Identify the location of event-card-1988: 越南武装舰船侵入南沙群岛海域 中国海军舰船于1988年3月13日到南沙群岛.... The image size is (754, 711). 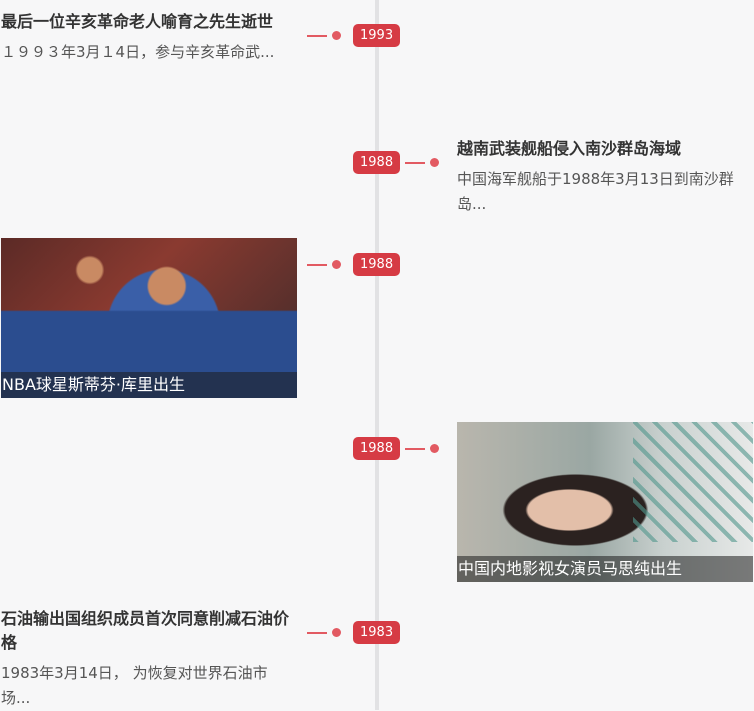
(602, 177).